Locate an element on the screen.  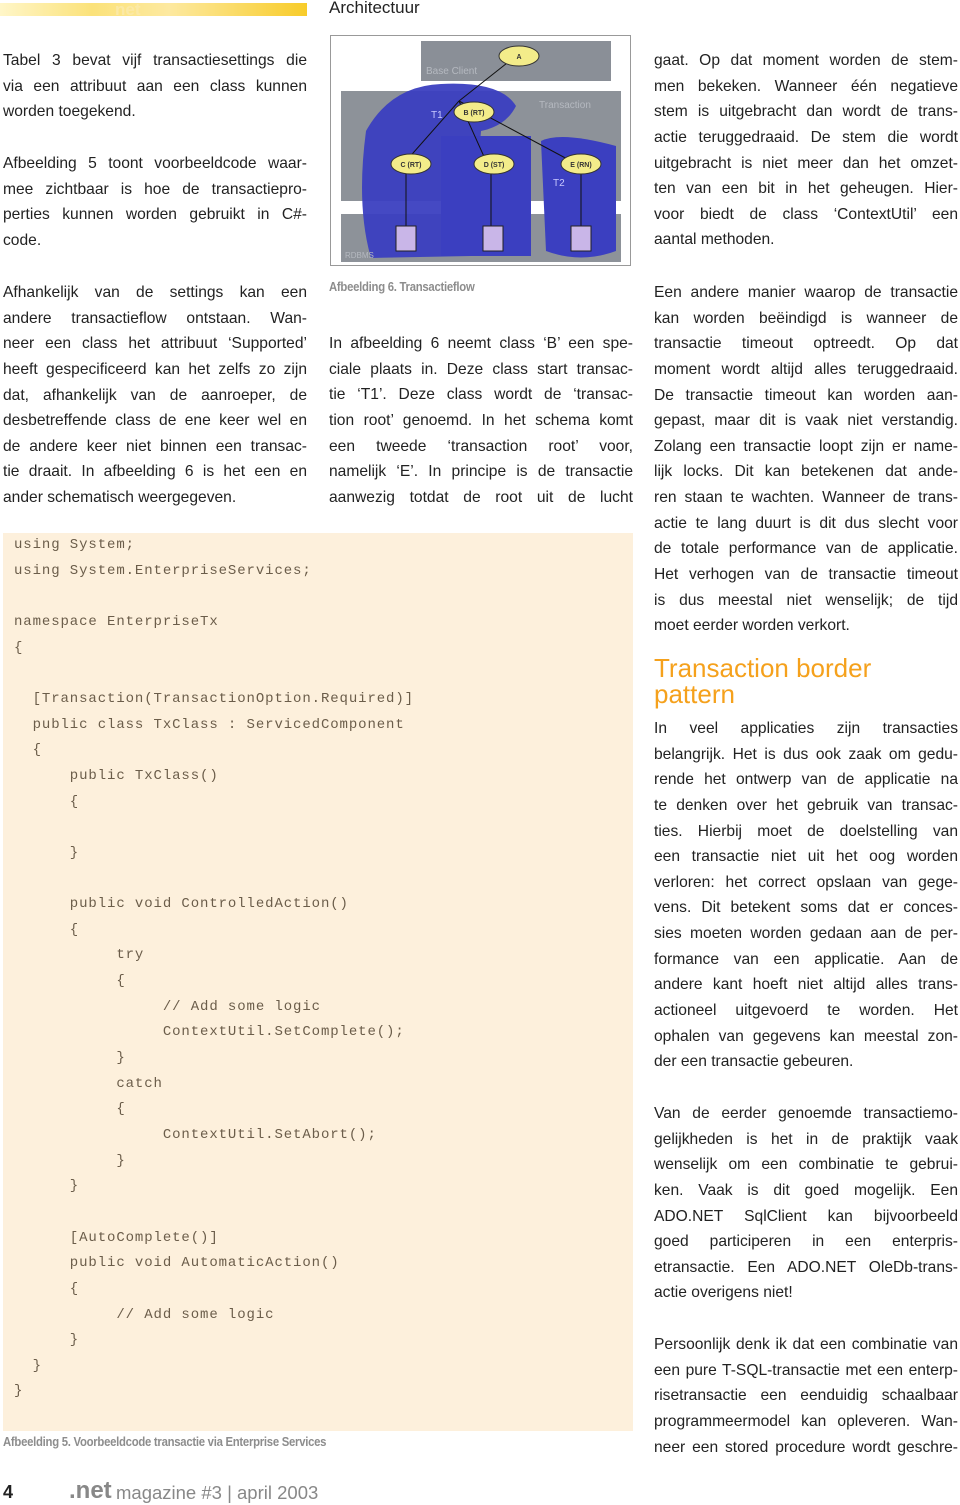
text-line: voor biedt de class ‘ContextUtil’ een is located at coordinates (806, 214).